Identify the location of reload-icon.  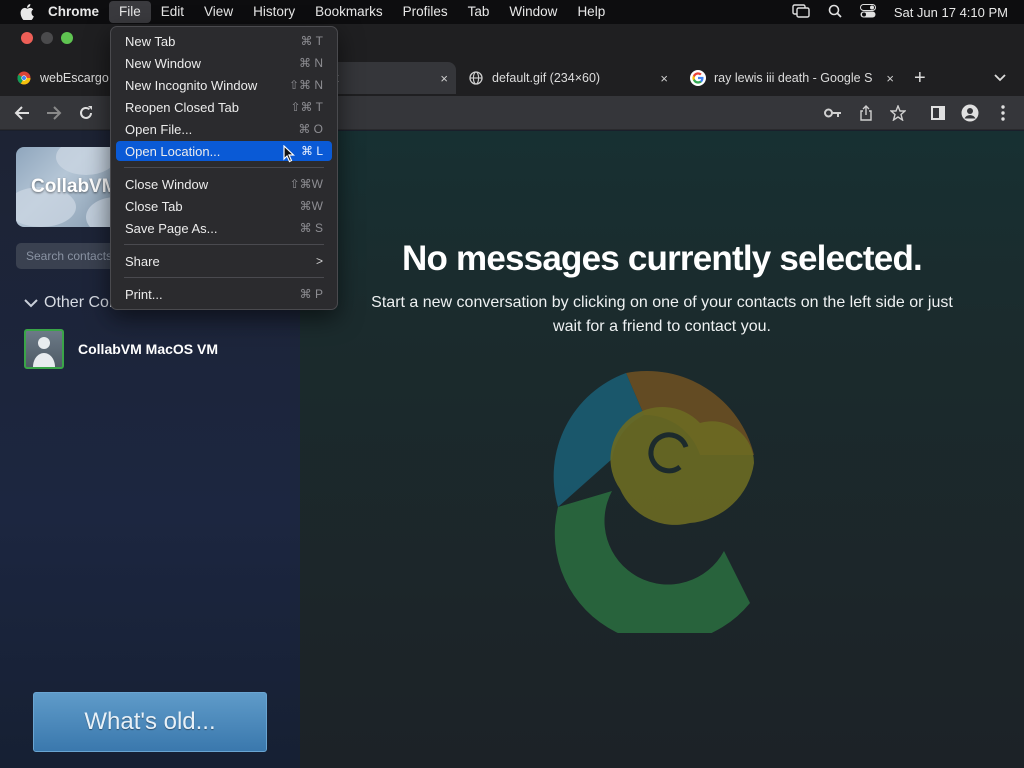
(86, 113).